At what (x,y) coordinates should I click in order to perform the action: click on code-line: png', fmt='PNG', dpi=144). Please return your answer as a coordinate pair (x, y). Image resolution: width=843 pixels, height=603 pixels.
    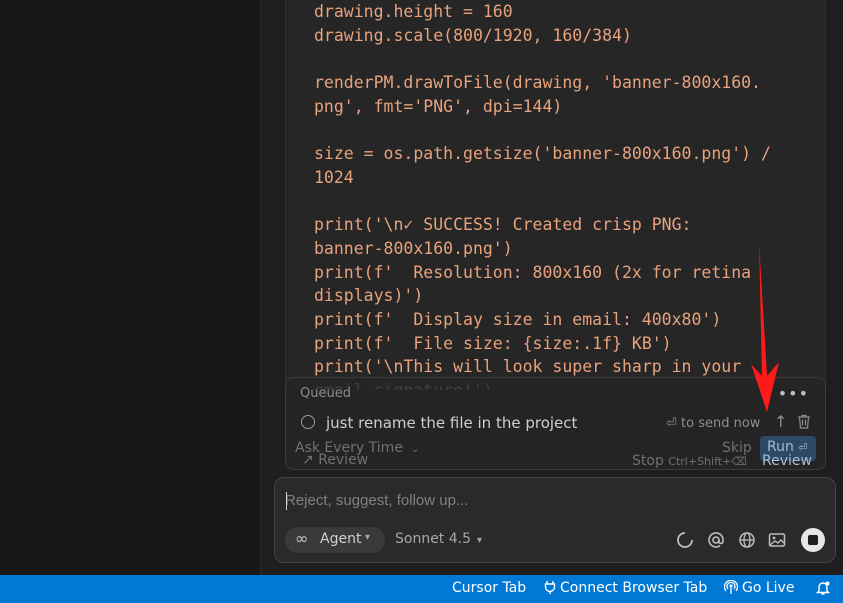
    Looking at the image, I should click on (438, 106).